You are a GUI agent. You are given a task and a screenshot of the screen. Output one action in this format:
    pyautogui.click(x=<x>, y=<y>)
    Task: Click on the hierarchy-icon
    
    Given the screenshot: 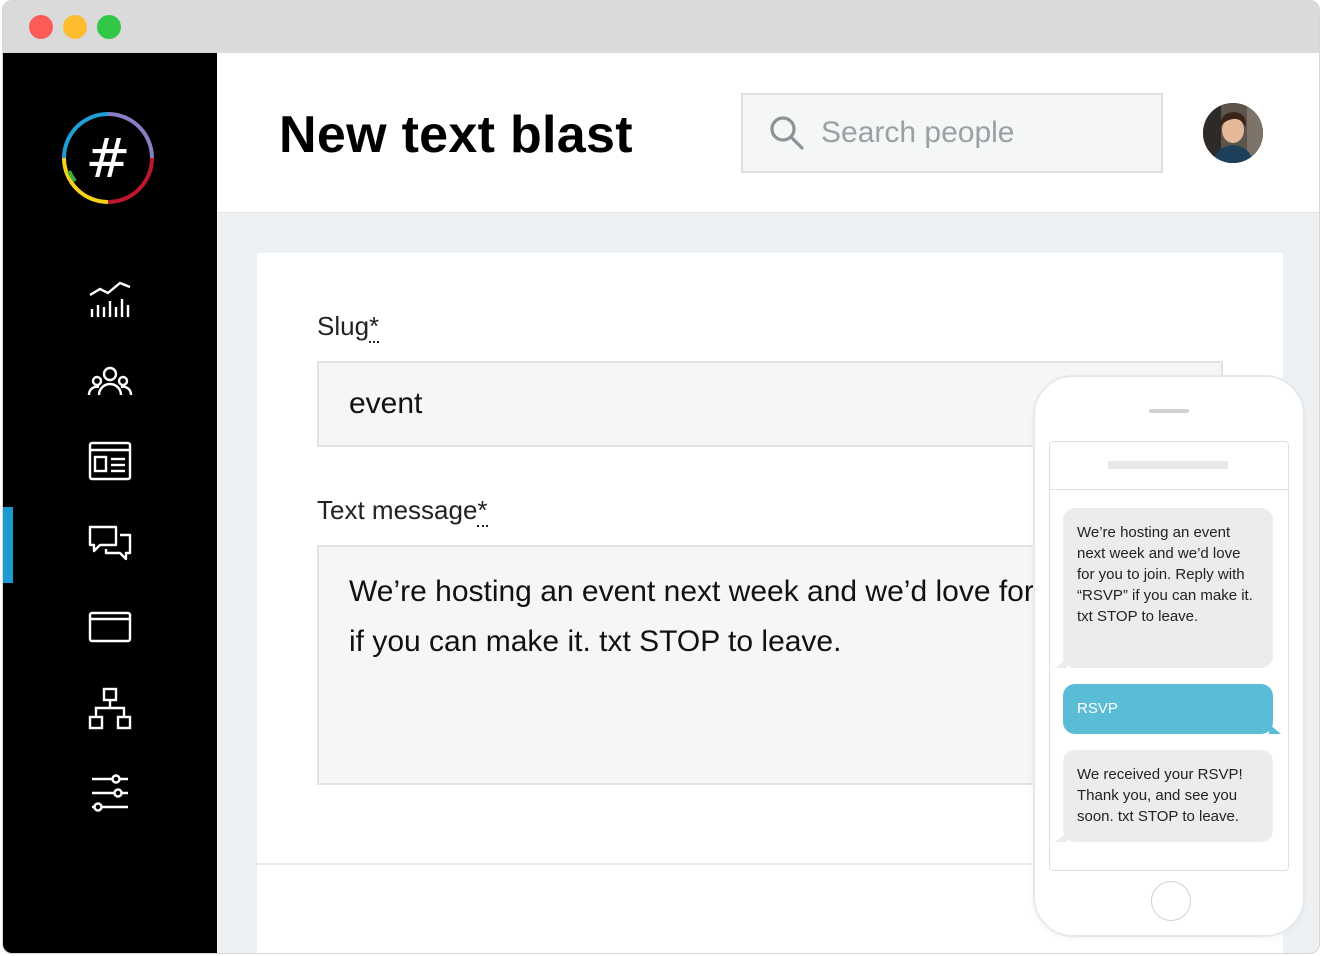 What is the action you would take?
    pyautogui.click(x=110, y=708)
    